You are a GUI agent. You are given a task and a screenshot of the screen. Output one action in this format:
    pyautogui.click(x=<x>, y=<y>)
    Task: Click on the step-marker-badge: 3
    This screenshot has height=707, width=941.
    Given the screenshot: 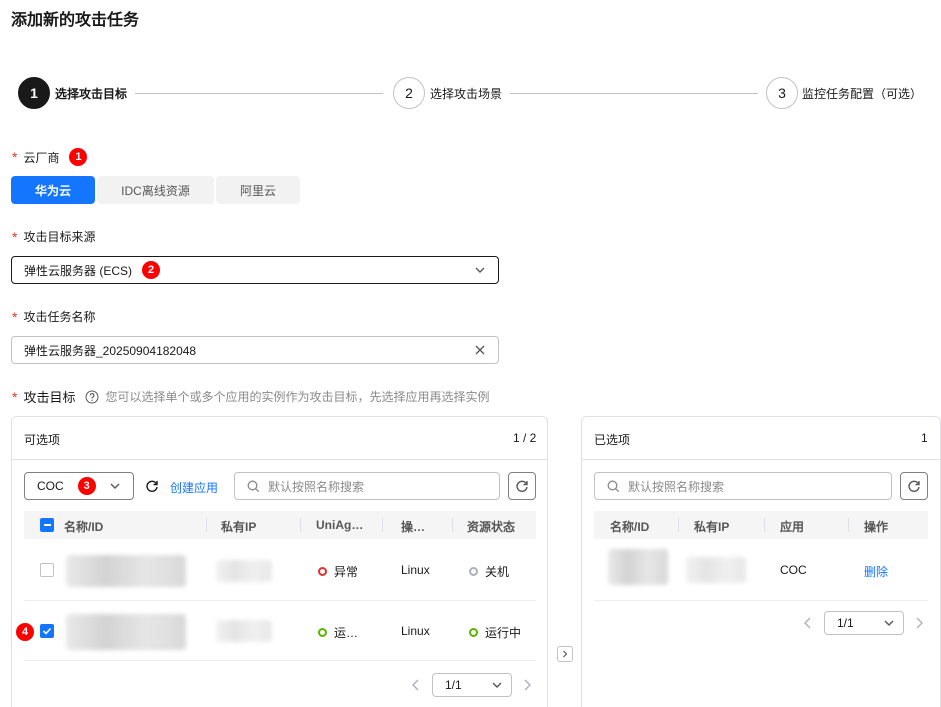 What is the action you would take?
    pyautogui.click(x=86, y=486)
    